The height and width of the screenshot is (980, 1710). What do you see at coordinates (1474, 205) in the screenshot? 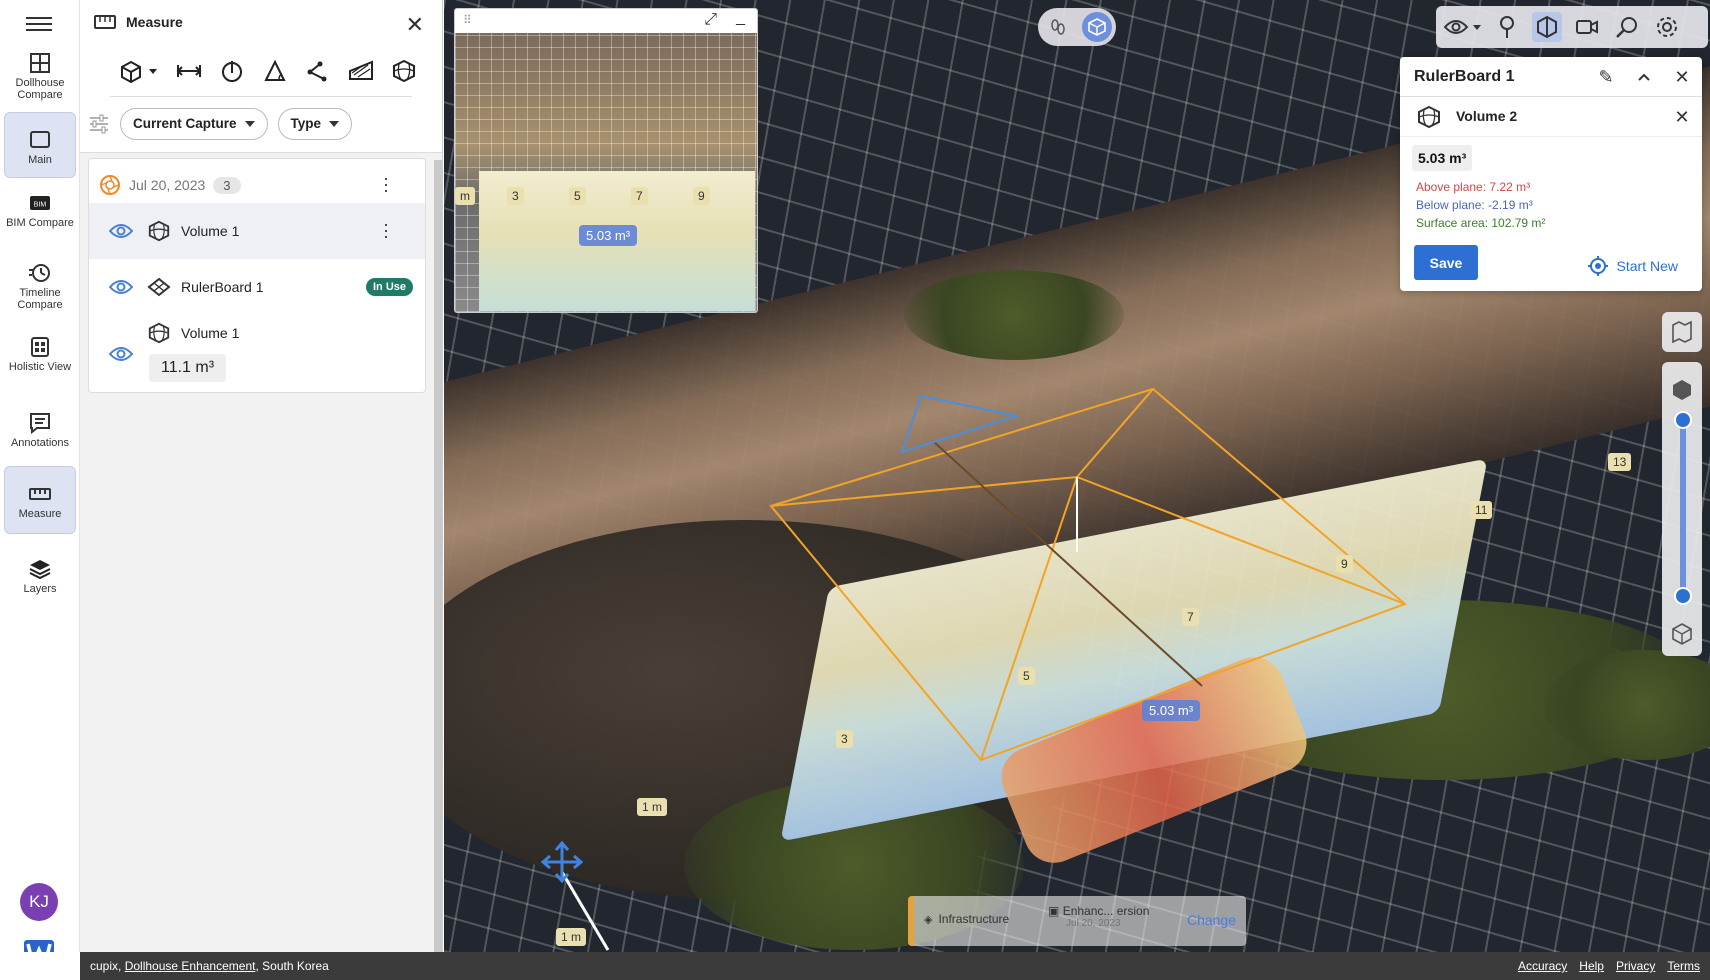
I see `below-plane-value: Below plane: -2.19 m³` at bounding box center [1474, 205].